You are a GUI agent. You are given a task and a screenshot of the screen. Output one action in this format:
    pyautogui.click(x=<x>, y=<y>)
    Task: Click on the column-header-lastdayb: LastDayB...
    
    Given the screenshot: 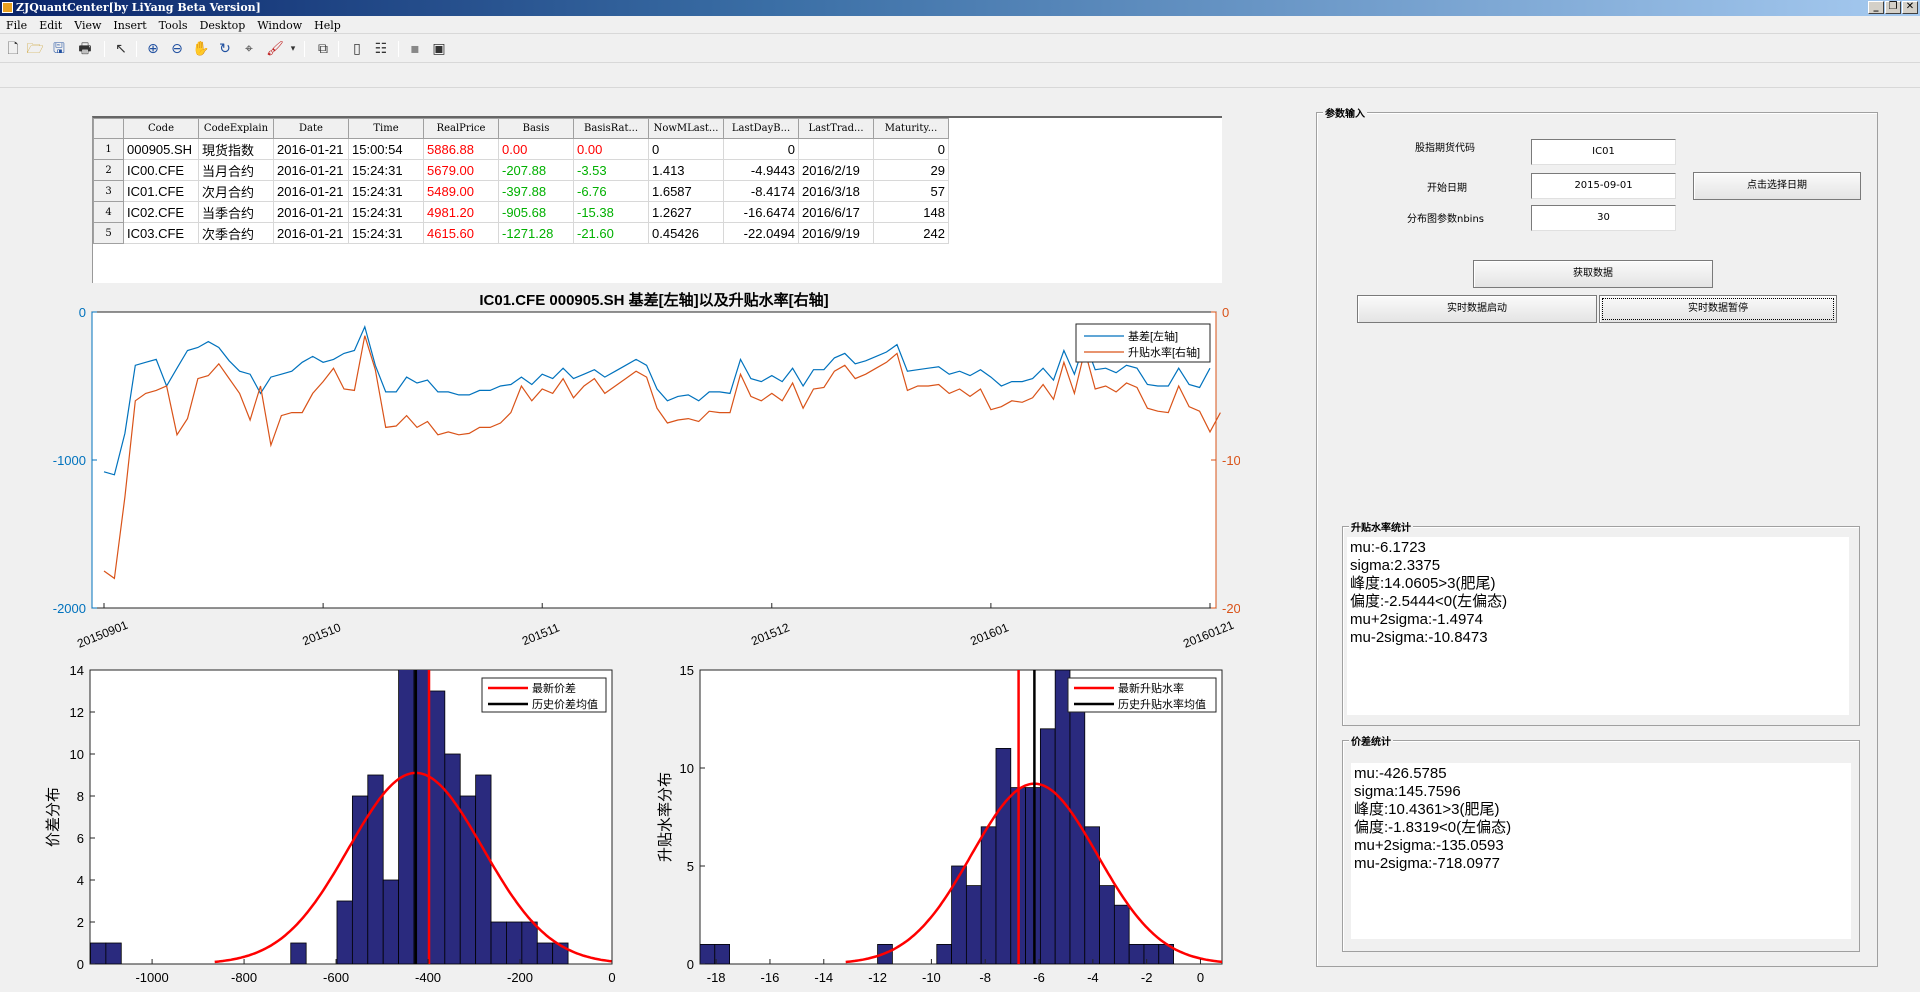 What is the action you would take?
    pyautogui.click(x=761, y=128)
    